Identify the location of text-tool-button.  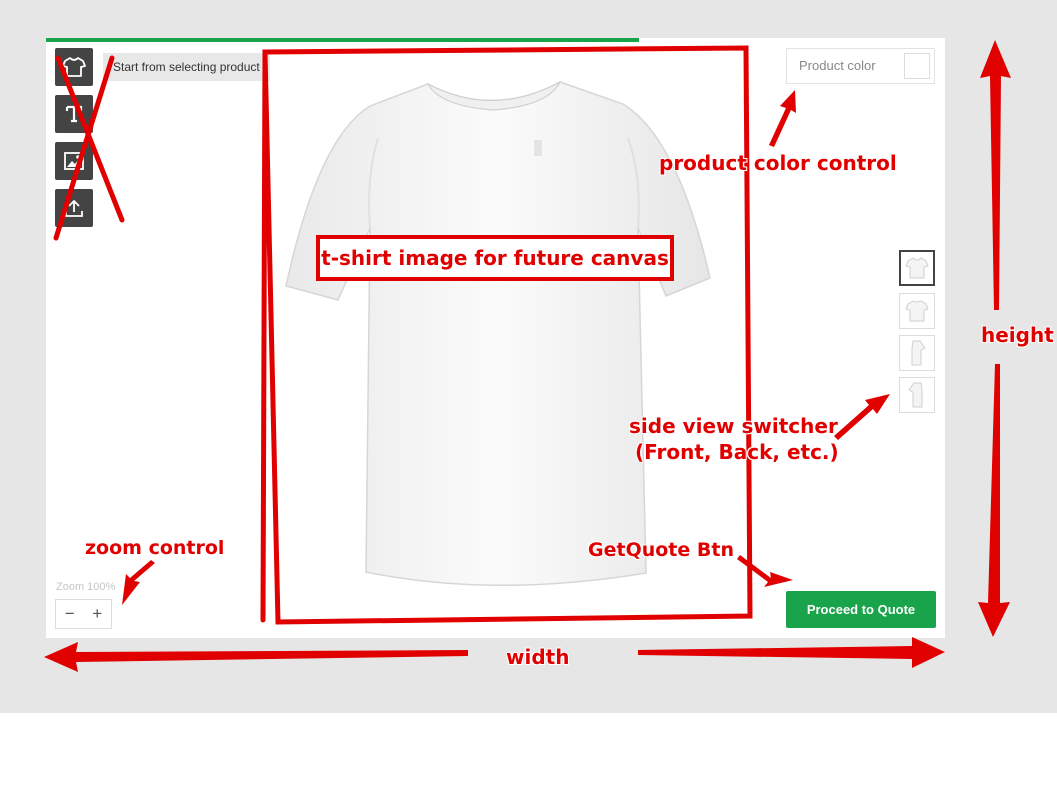
(74, 114).